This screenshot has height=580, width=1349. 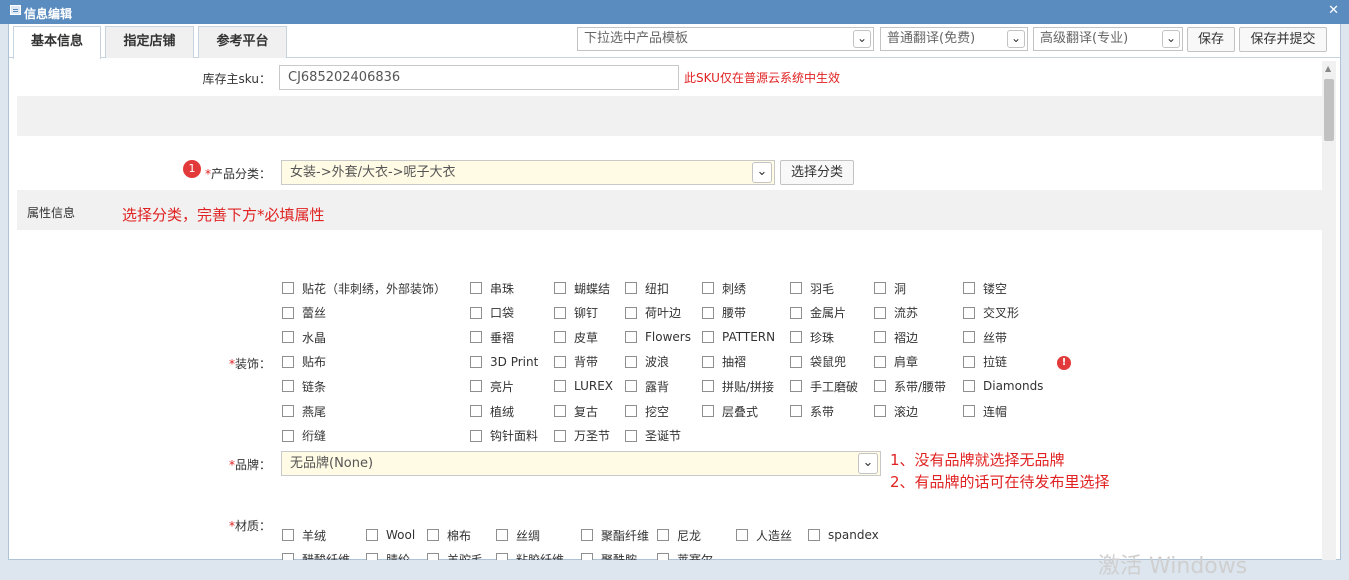 What do you see at coordinates (818, 362) in the screenshot?
I see `decoration-checkbox: 袋鼠兜` at bounding box center [818, 362].